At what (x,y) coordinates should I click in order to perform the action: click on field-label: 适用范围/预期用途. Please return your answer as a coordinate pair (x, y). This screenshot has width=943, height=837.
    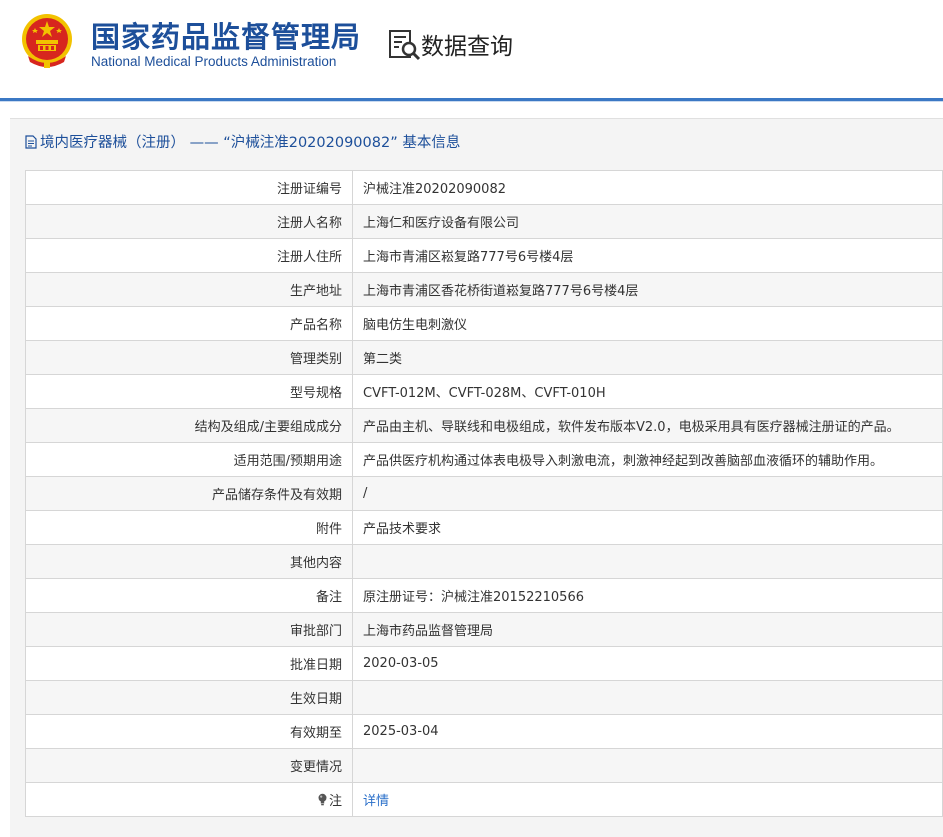
    Looking at the image, I should click on (189, 459).